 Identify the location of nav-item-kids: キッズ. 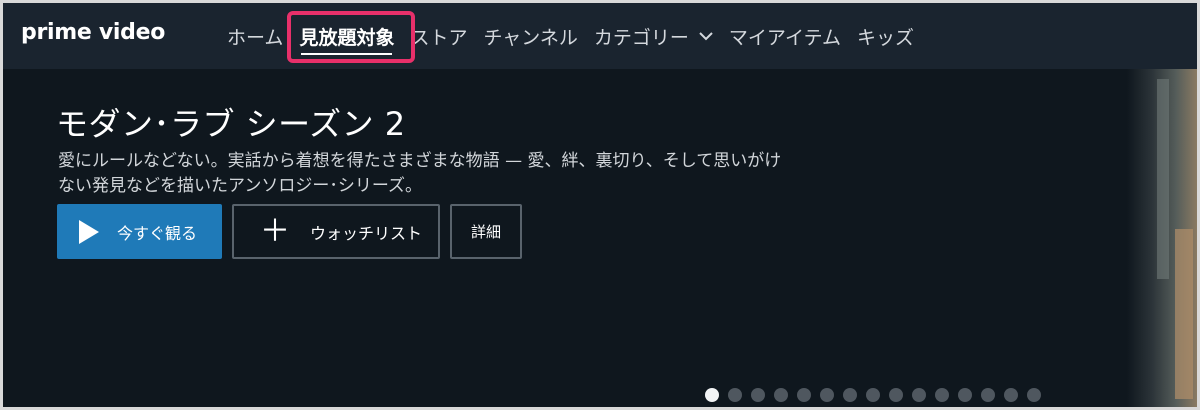
(885, 36).